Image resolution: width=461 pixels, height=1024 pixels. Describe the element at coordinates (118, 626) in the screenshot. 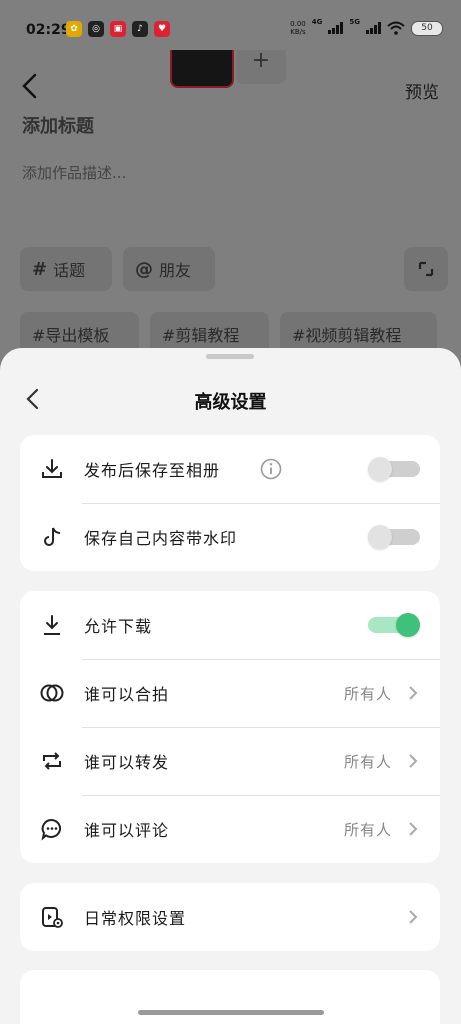

I see `allow-download-label: 允许下载` at that location.